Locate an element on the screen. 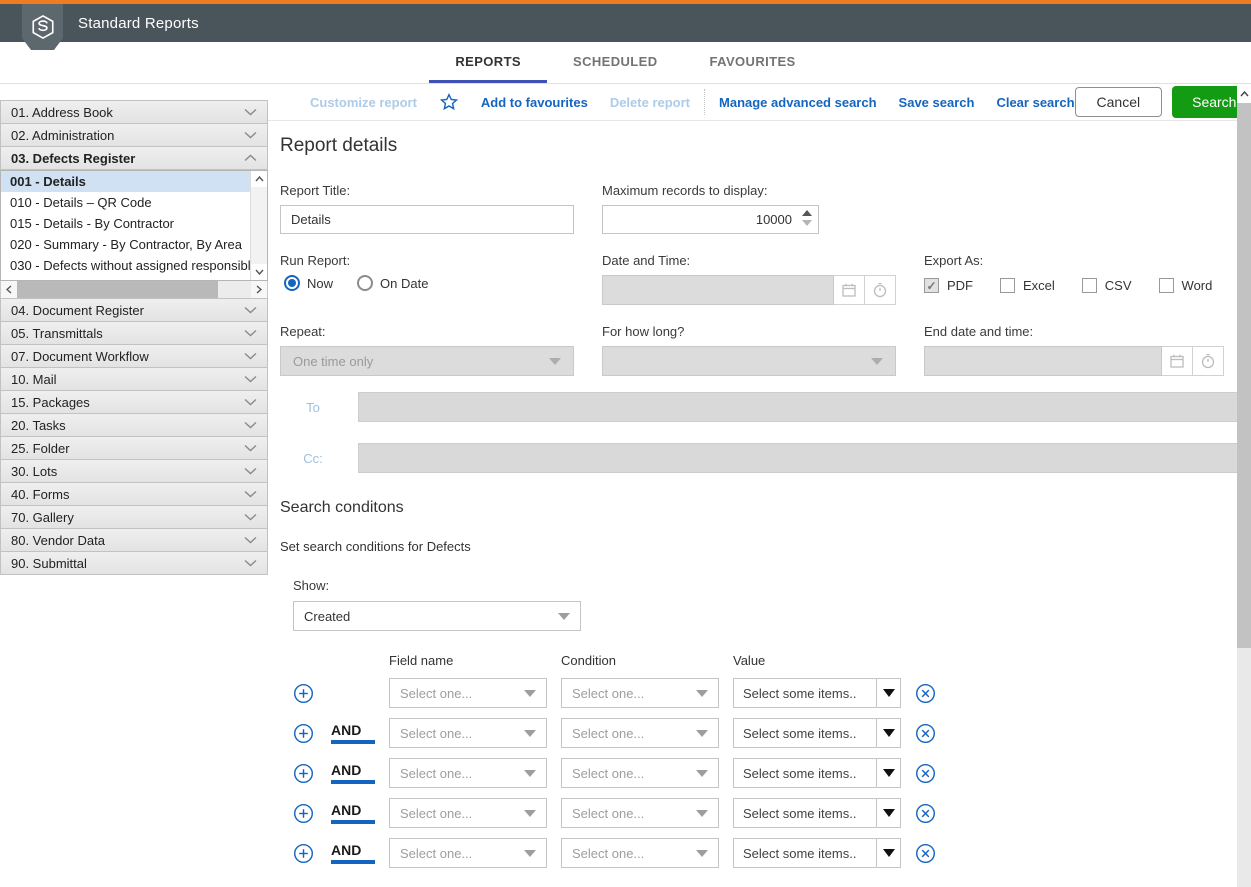 The width and height of the screenshot is (1251, 887). tab-scheduled: SCHEDULED is located at coordinates (615, 62).